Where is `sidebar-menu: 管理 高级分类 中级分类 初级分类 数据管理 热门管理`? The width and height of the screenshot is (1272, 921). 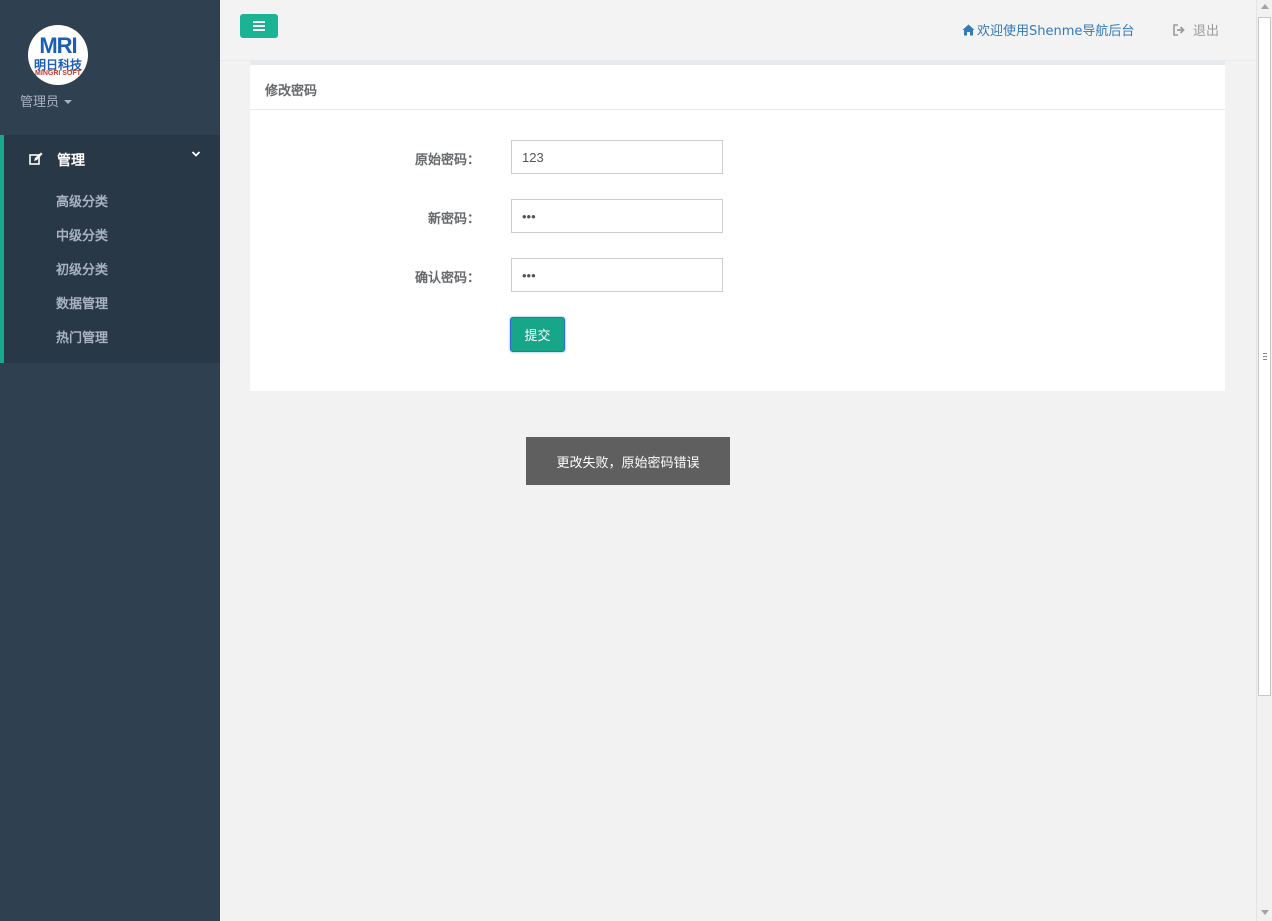 sidebar-menu: 管理 高级分类 中级分类 初级分类 数据管理 热门管理 is located at coordinates (110, 249).